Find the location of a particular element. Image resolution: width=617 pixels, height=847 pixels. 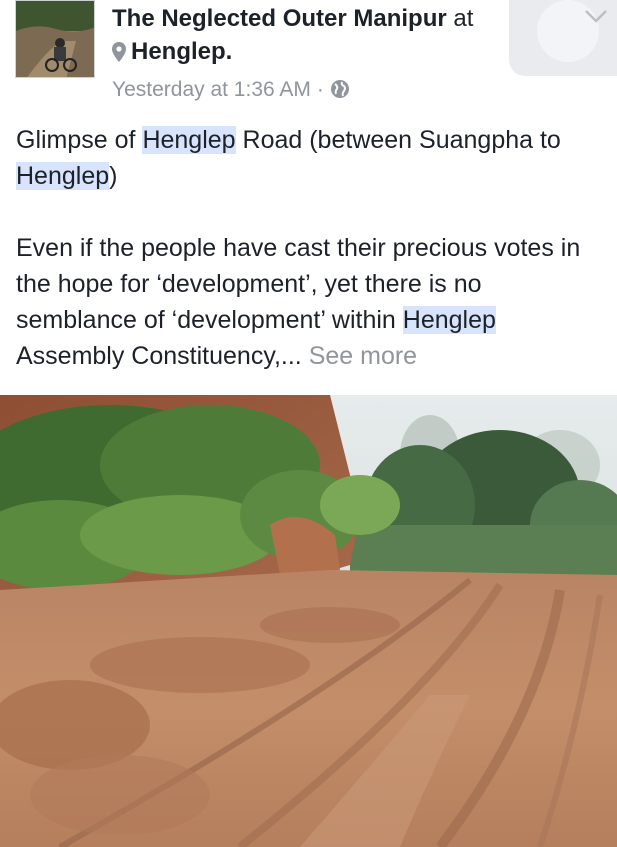

page-name-line: The Neglected Outer Manipur at is located at coordinates (312, 19).